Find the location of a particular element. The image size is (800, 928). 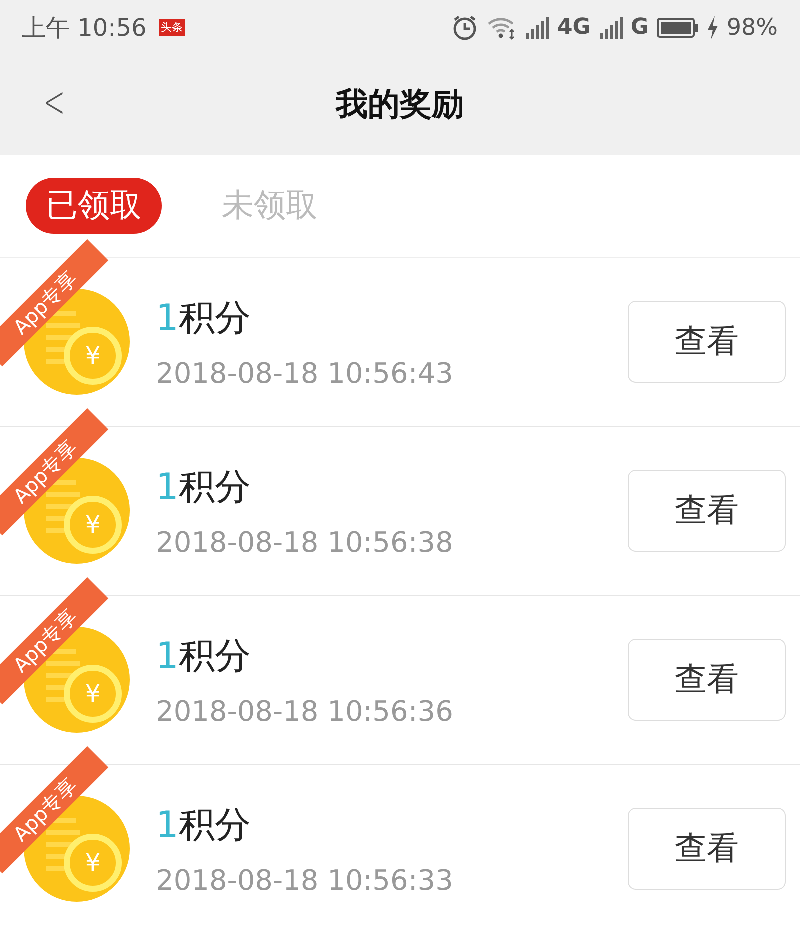

reward-time: 2018-08-18 10:56:38 is located at coordinates (305, 542).